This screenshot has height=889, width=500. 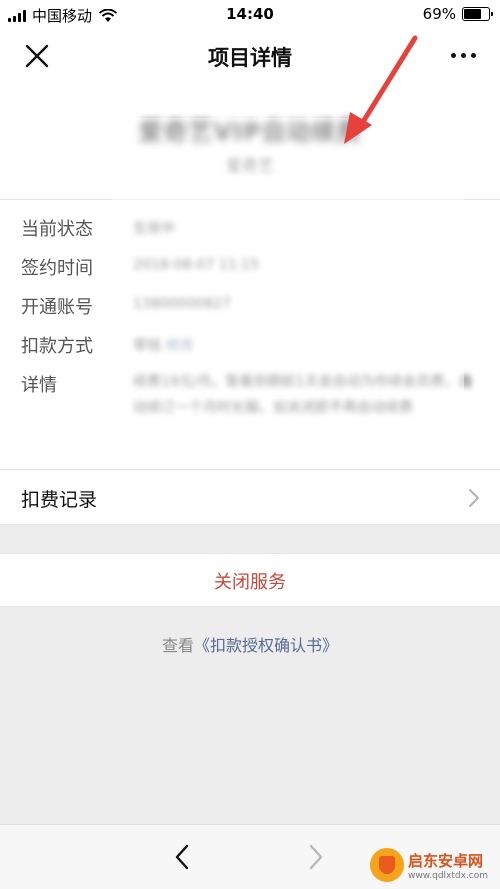 What do you see at coordinates (57, 346) in the screenshot?
I see `row-label: 扣款方式` at bounding box center [57, 346].